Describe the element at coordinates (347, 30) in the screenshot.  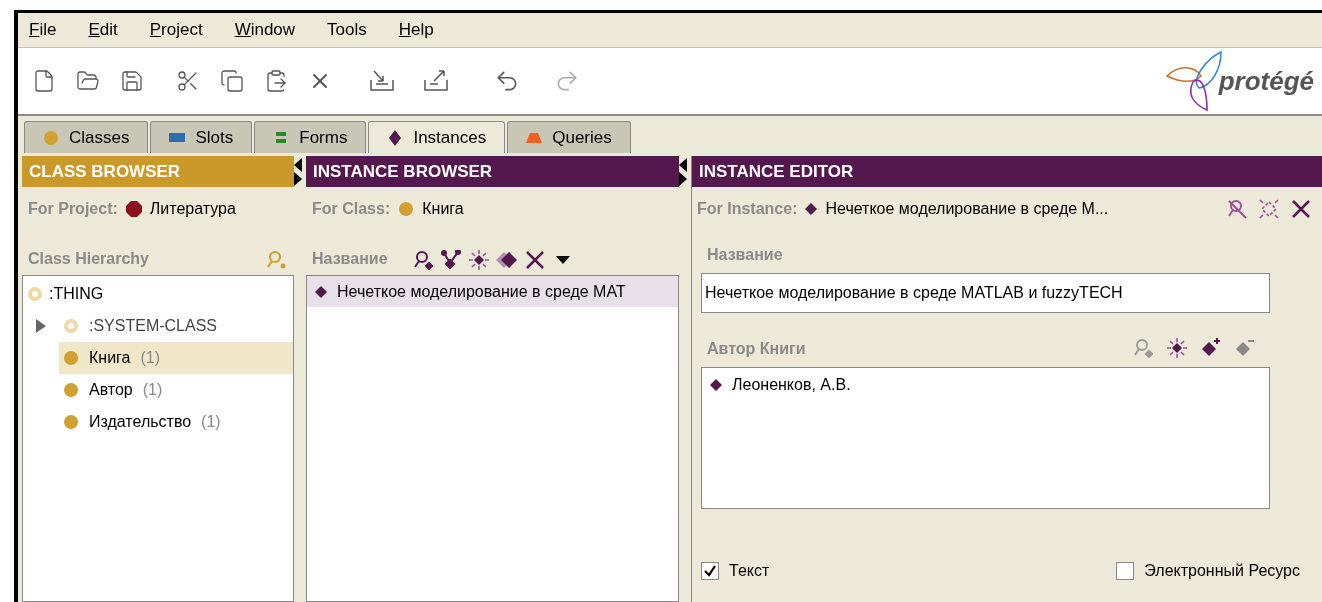
I see `menu-item: Tools` at that location.